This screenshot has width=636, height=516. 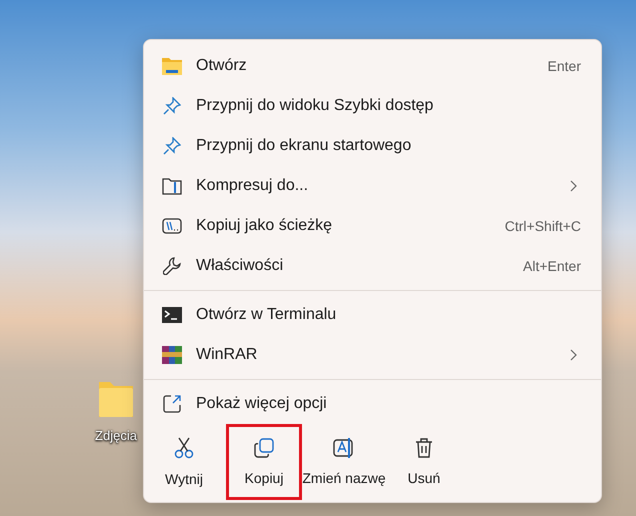 I want to click on action-button: Kopiuj, so click(x=264, y=462).